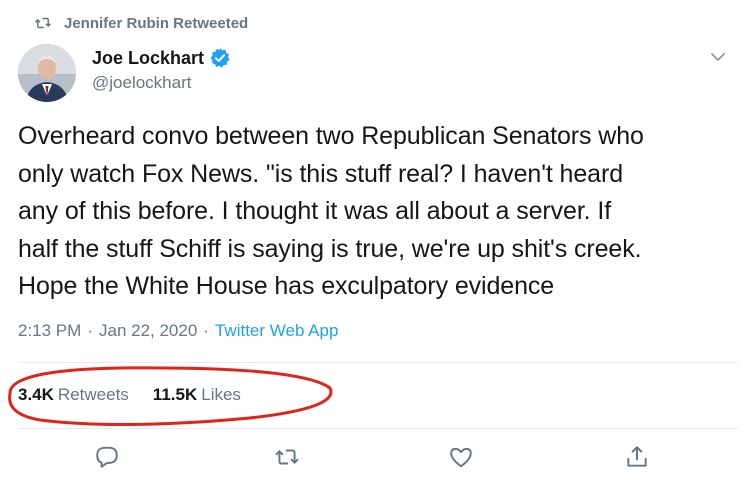 This screenshot has width=750, height=487. Describe the element at coordinates (43, 23) in the screenshot. I see `retweet-small-icon` at that location.